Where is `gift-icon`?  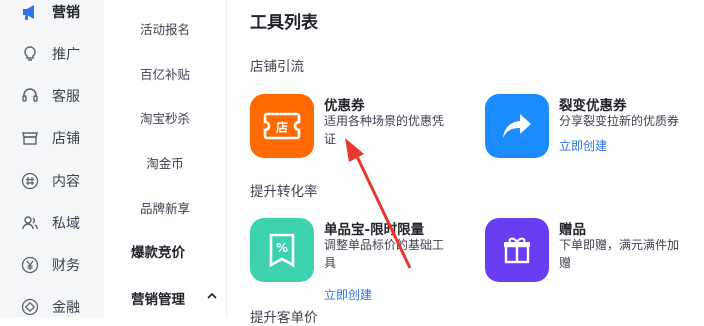 gift-icon is located at coordinates (517, 250).